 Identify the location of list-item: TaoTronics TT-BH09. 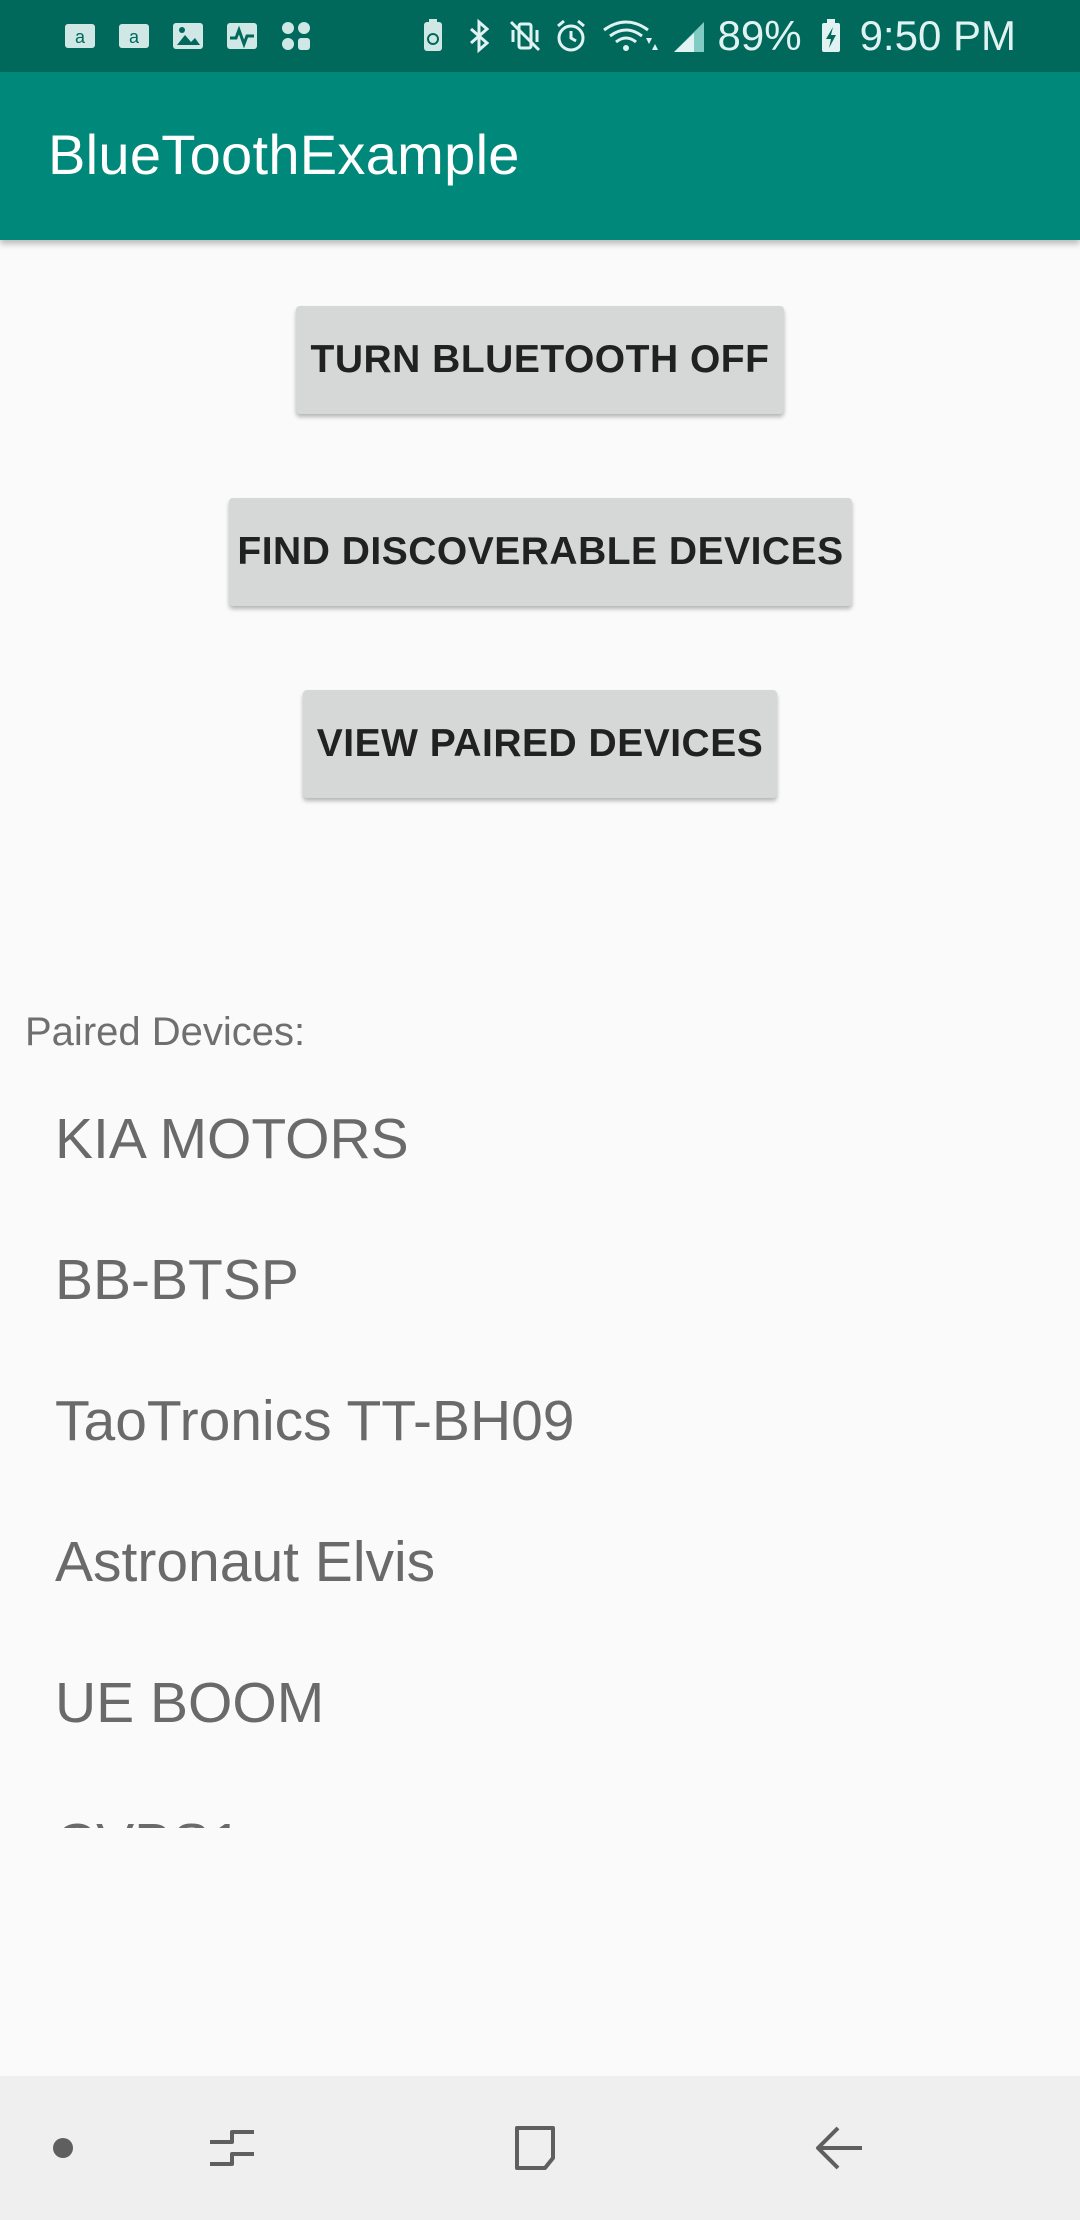
(315, 1421).